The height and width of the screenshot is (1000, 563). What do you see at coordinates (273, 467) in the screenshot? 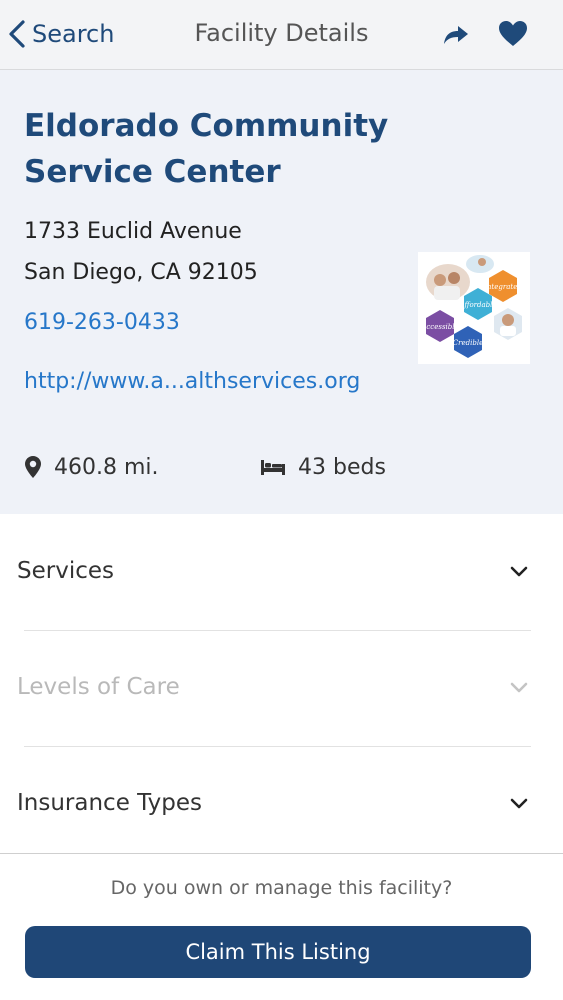
I see `bed-icon` at bounding box center [273, 467].